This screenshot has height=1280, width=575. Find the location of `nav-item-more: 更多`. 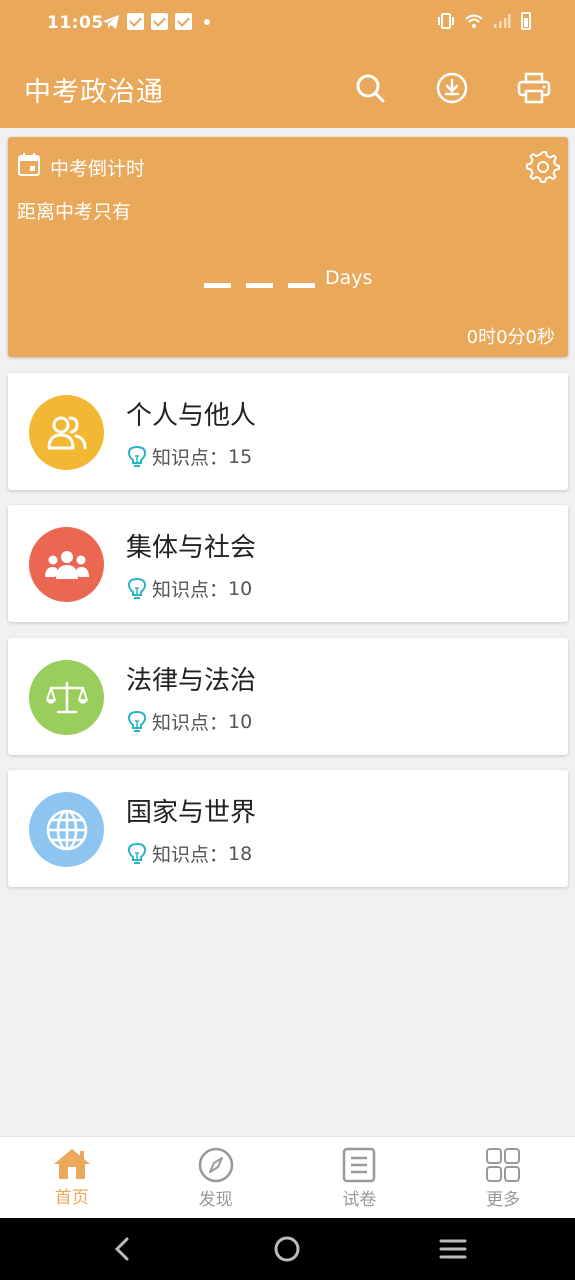

nav-item-more: 更多 is located at coordinates (503, 1177).